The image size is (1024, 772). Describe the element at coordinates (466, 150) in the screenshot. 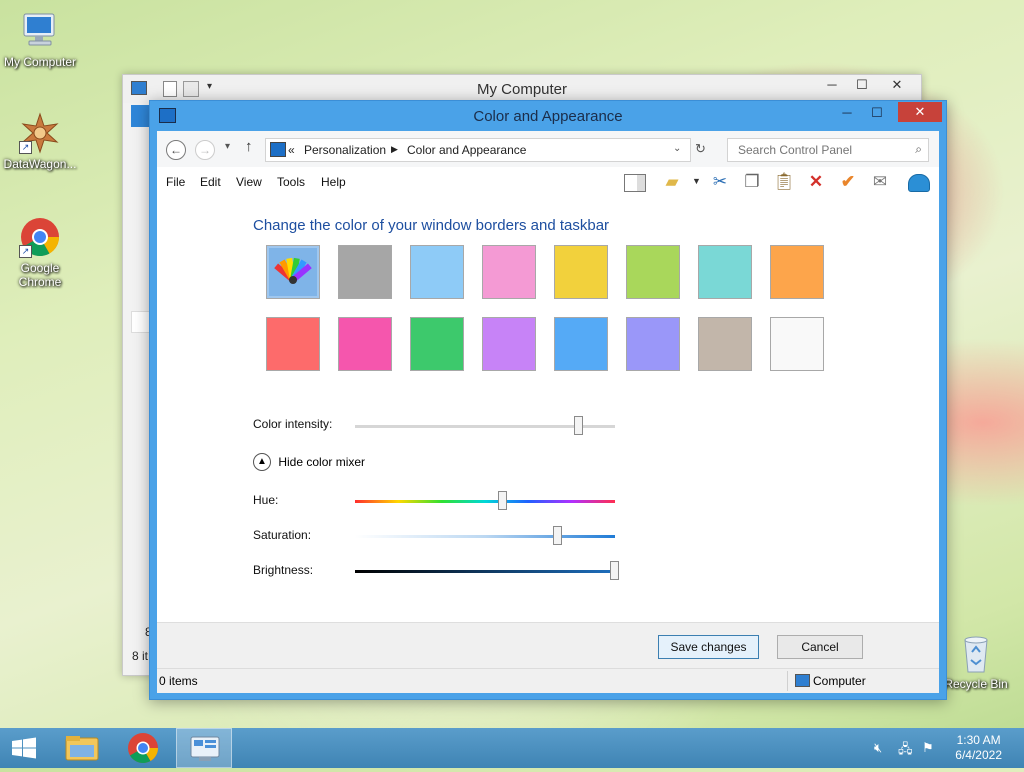

I see `breadcrumb-color-and-appearance: Color and Appearance` at that location.